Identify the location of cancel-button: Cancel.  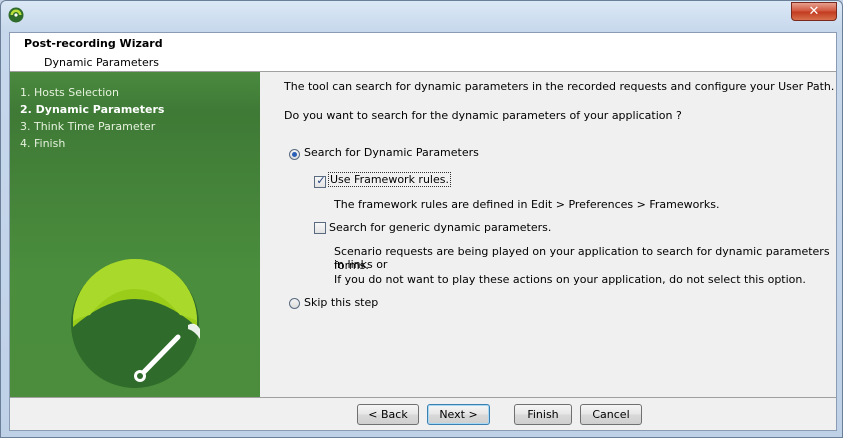
(611, 414).